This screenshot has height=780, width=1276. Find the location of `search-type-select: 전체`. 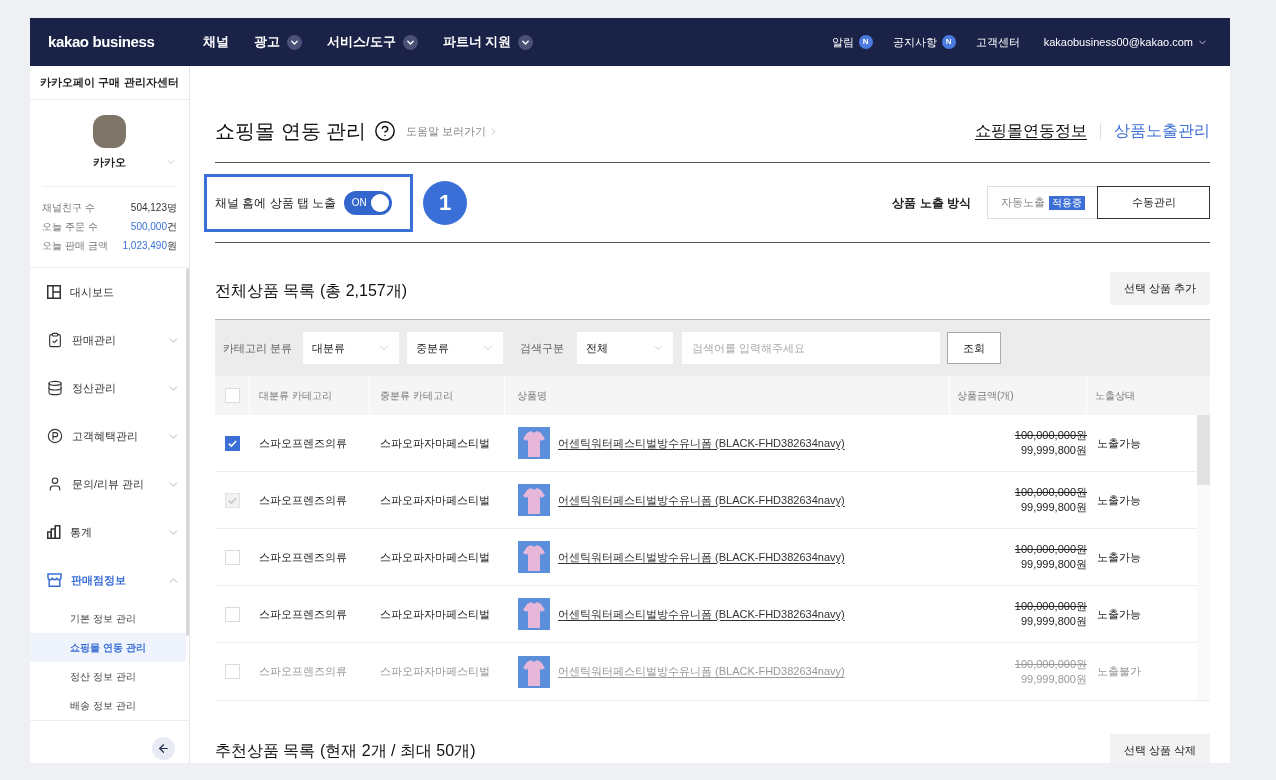

search-type-select: 전체 is located at coordinates (625, 348).